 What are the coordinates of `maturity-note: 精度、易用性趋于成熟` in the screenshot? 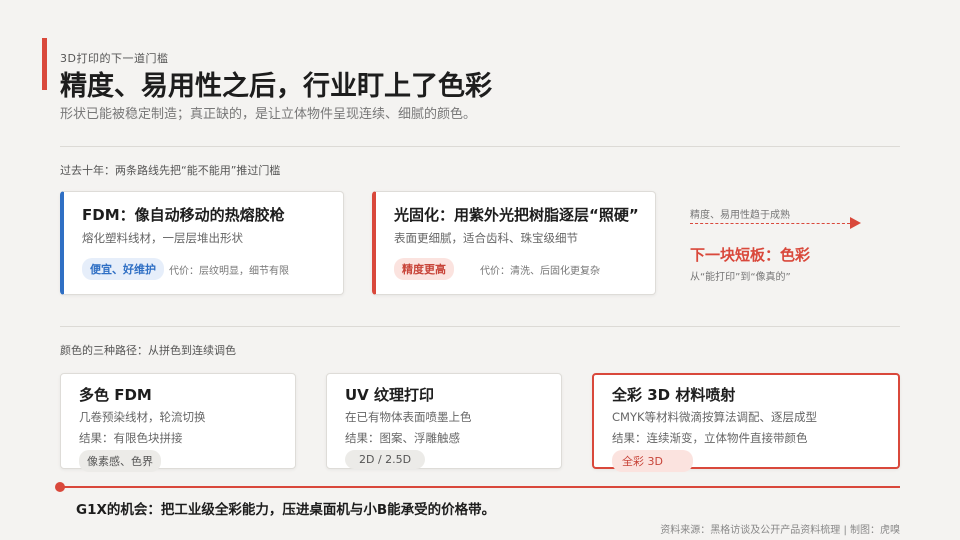 It's located at (740, 215).